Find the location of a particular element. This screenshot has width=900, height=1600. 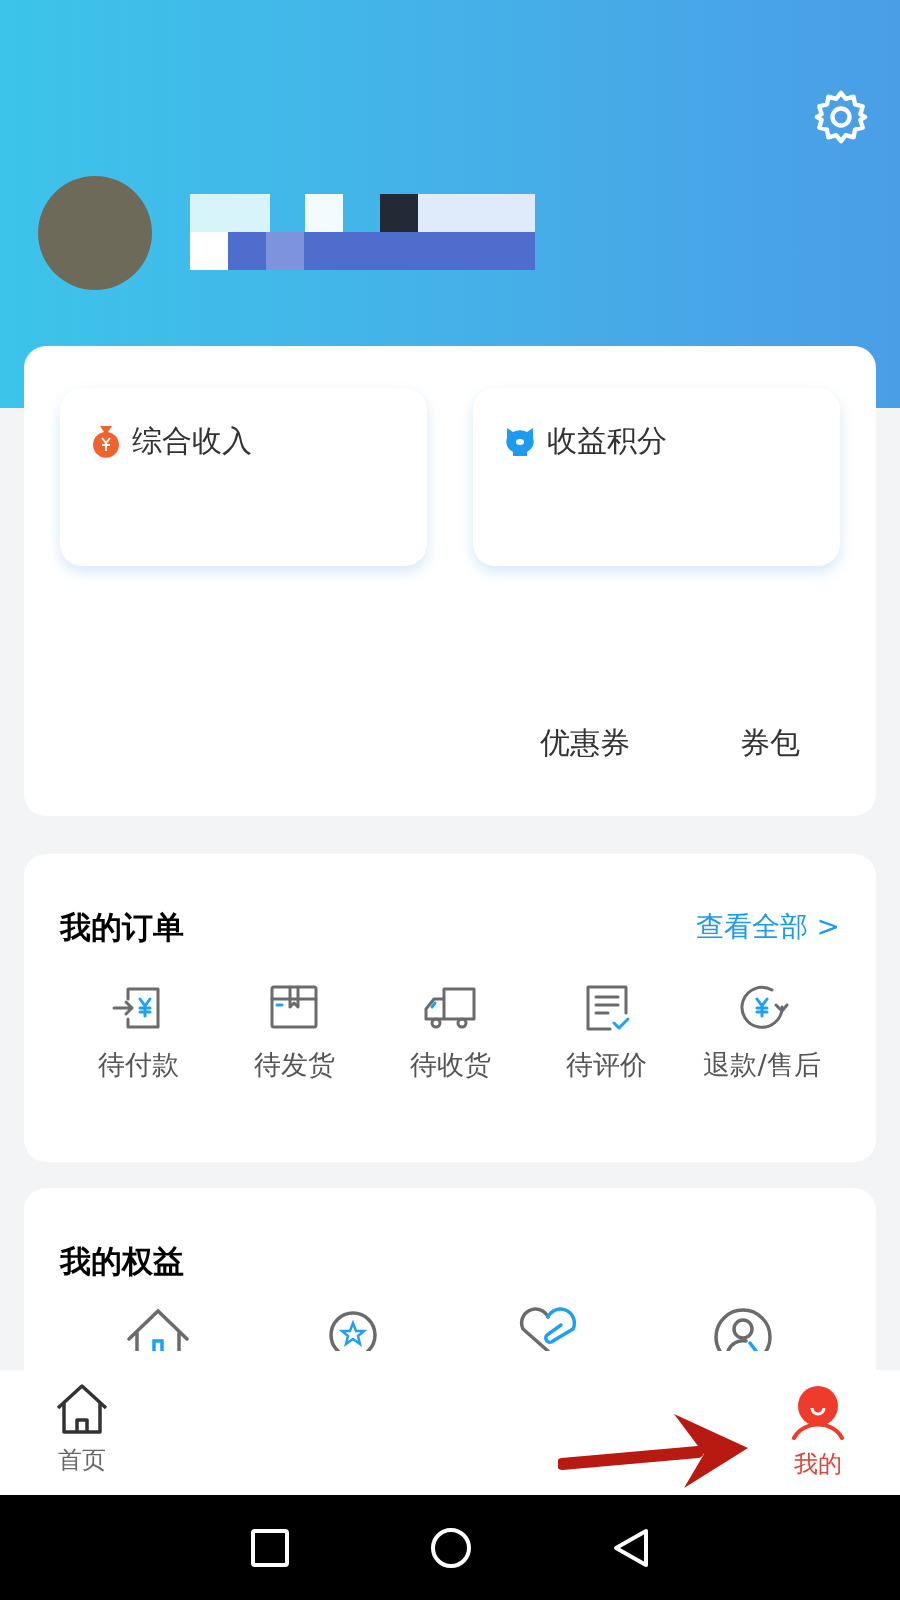

order-status-button: 待收货 is located at coordinates (450, 1030).